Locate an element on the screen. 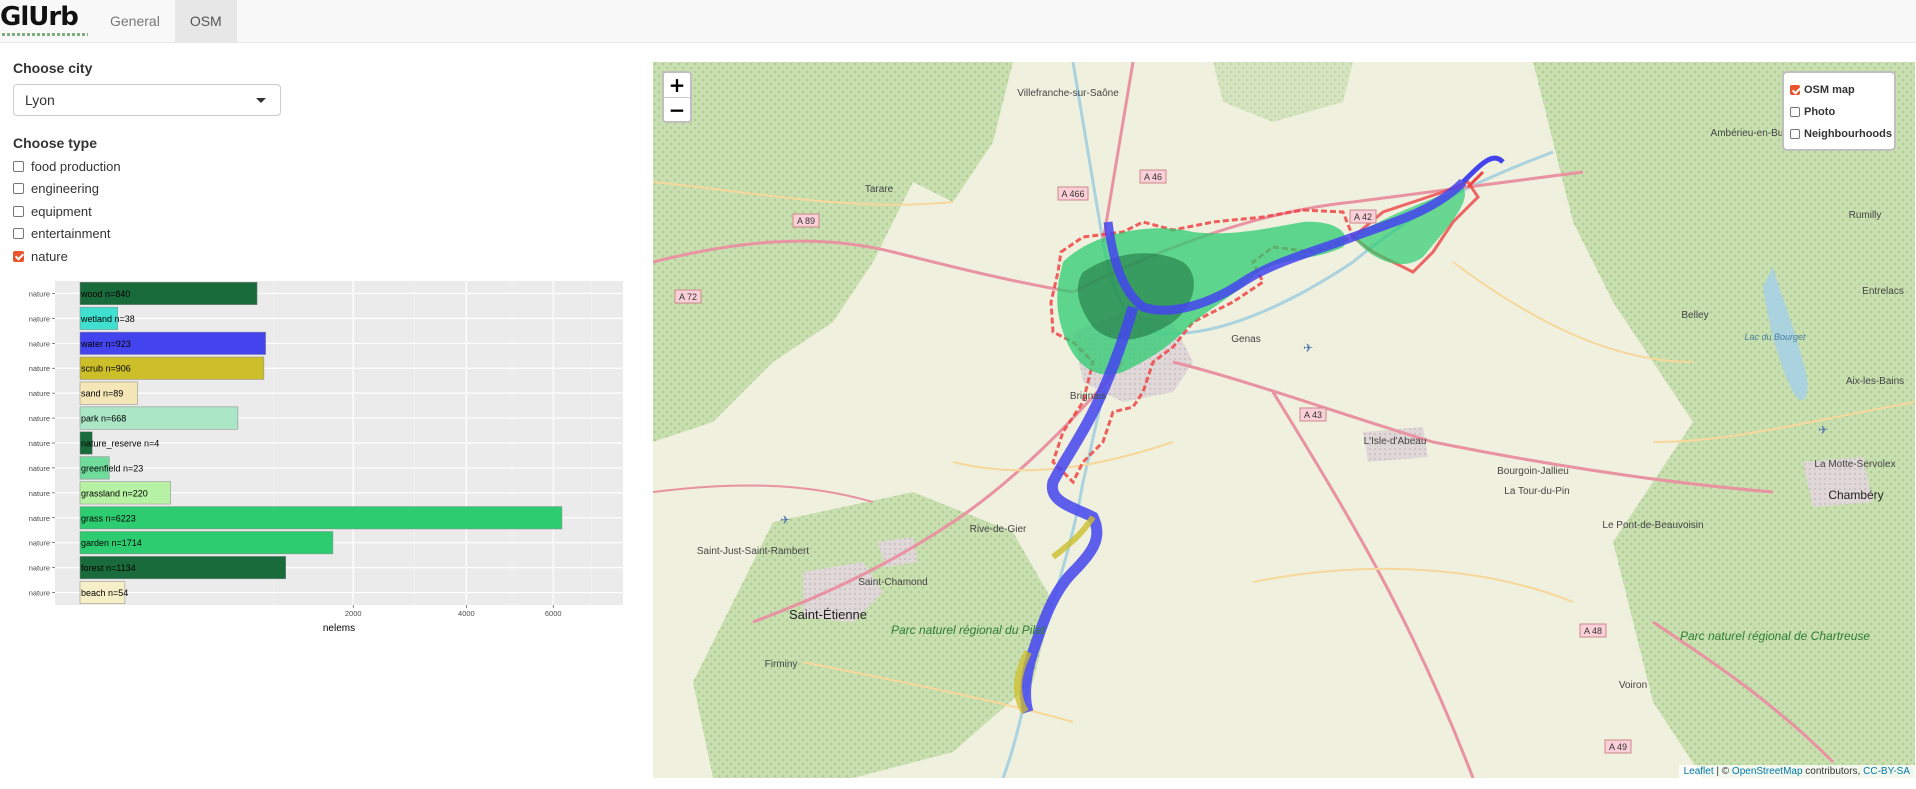  checkbox-label: engineering is located at coordinates (65, 189).